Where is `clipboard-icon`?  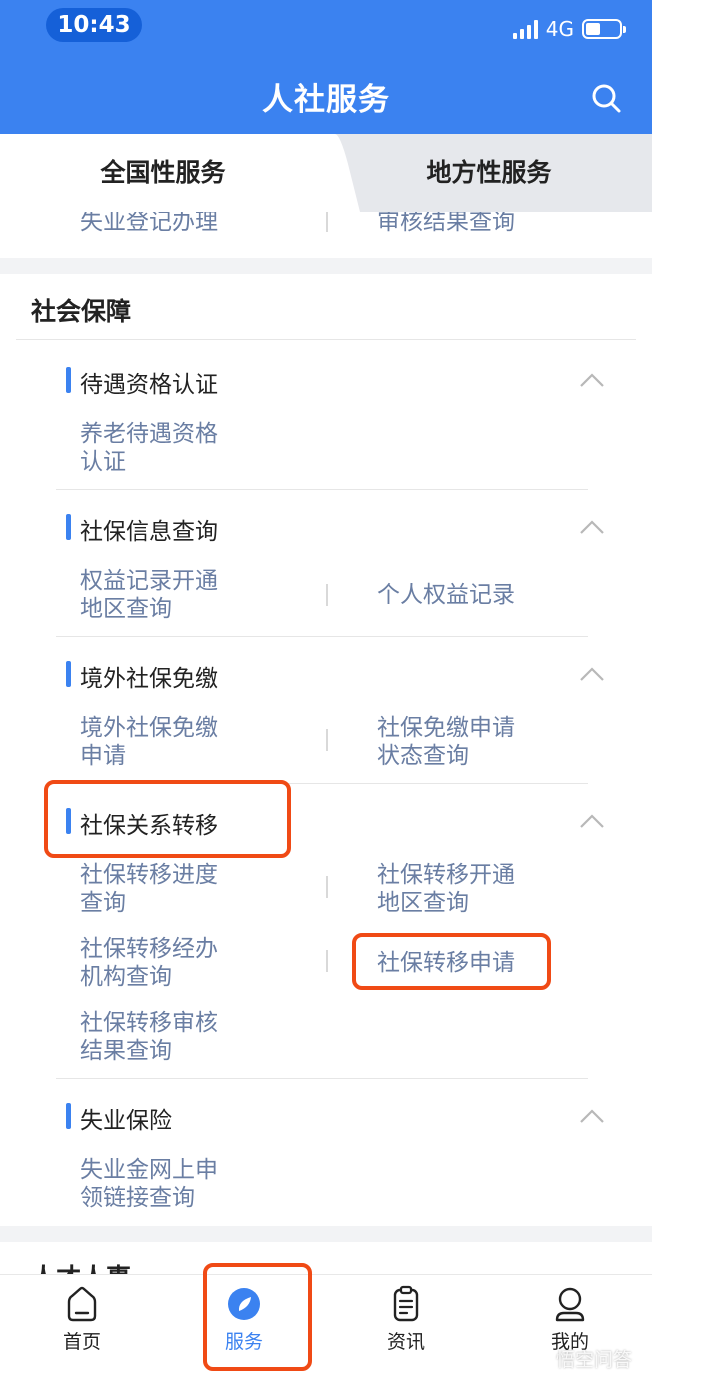 clipboard-icon is located at coordinates (406, 1303).